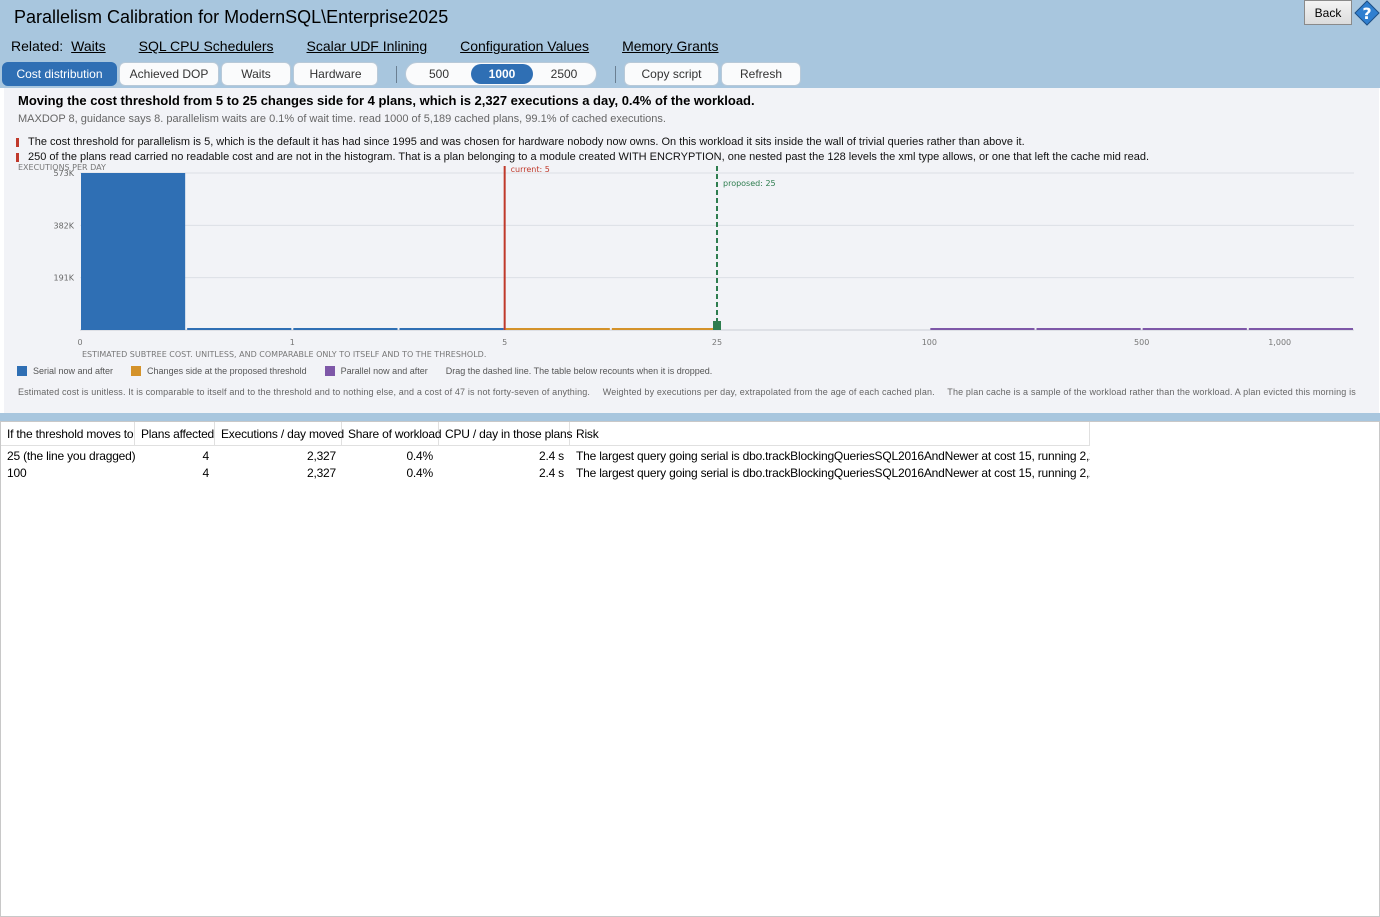 The image size is (1380, 917). Describe the element at coordinates (439, 74) in the screenshot. I see `sample-500-option: 500` at that location.